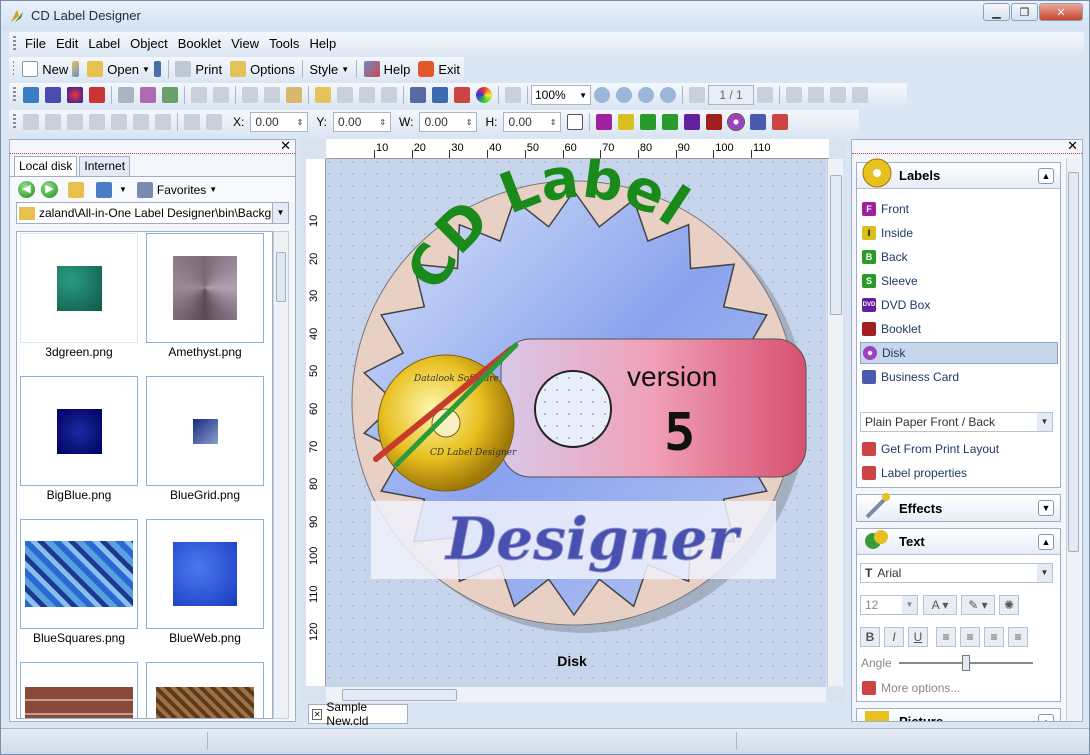  Describe the element at coordinates (561, 95) in the screenshot. I see `zoom-select: 100% ▼` at that location.